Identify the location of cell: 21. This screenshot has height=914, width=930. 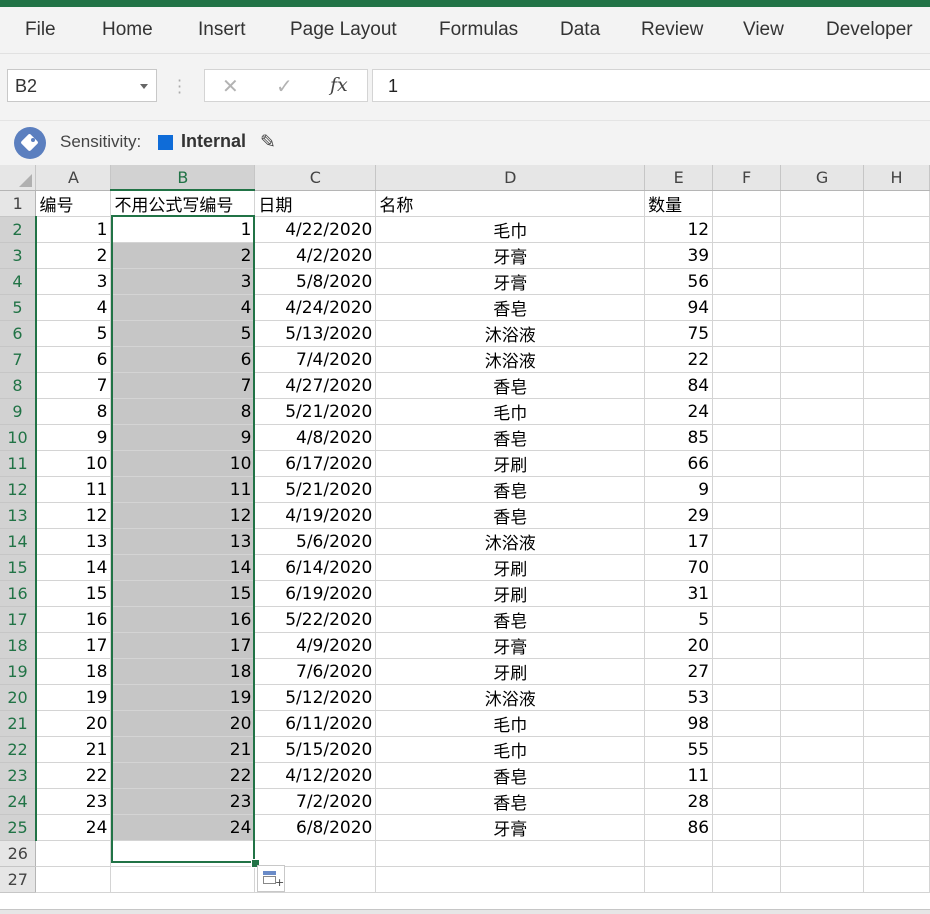
(183, 749).